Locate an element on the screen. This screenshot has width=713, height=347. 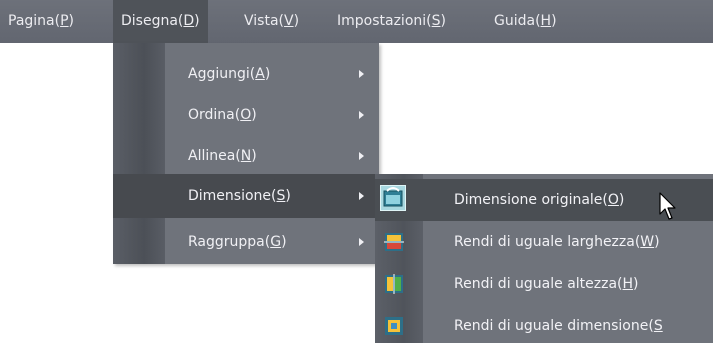
submenu-item-label: Dimensione originale(O) is located at coordinates (539, 200).